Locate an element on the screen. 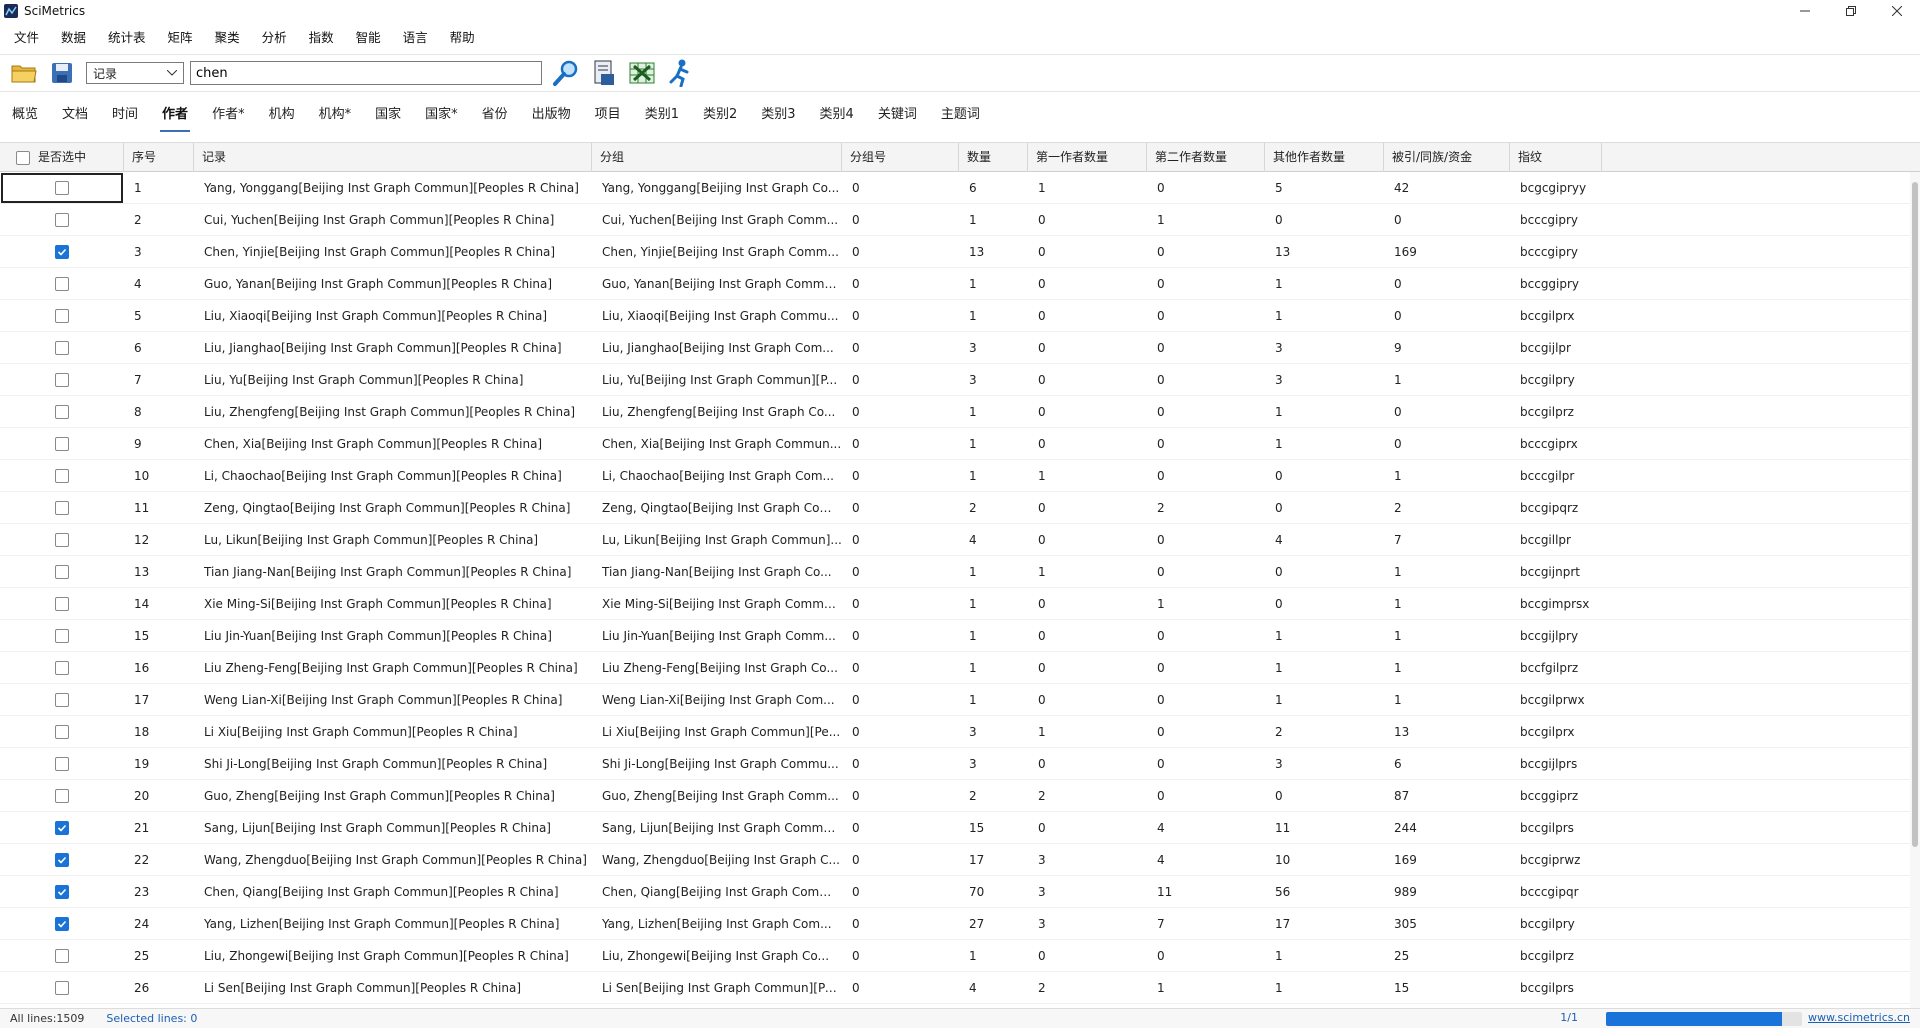 This screenshot has width=1920, height=1028. menu-matrix: 矩阵 is located at coordinates (180, 38).